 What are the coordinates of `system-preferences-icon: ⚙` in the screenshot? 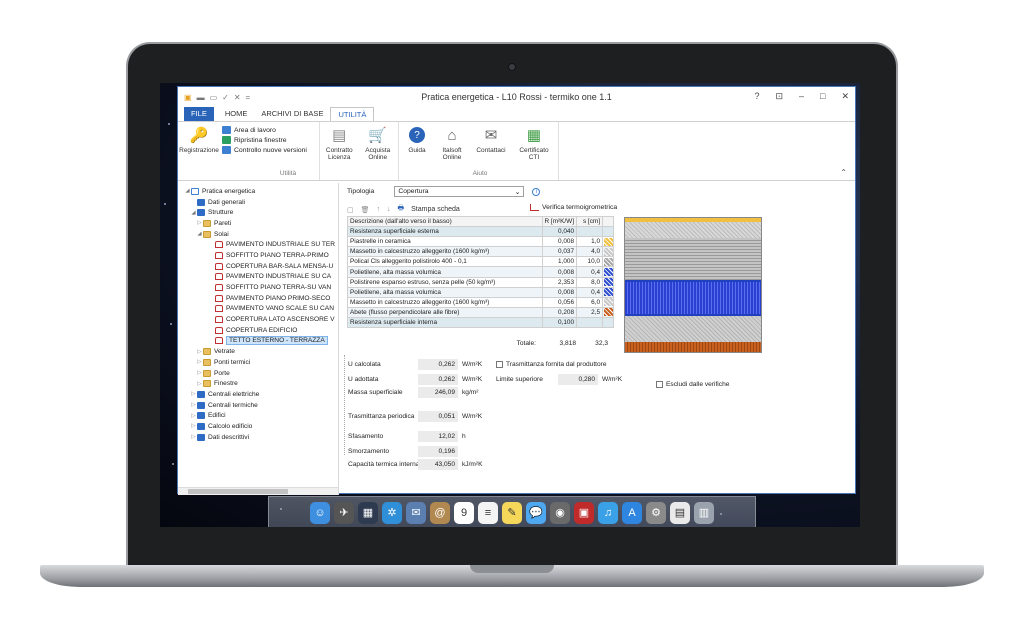 It's located at (656, 512).